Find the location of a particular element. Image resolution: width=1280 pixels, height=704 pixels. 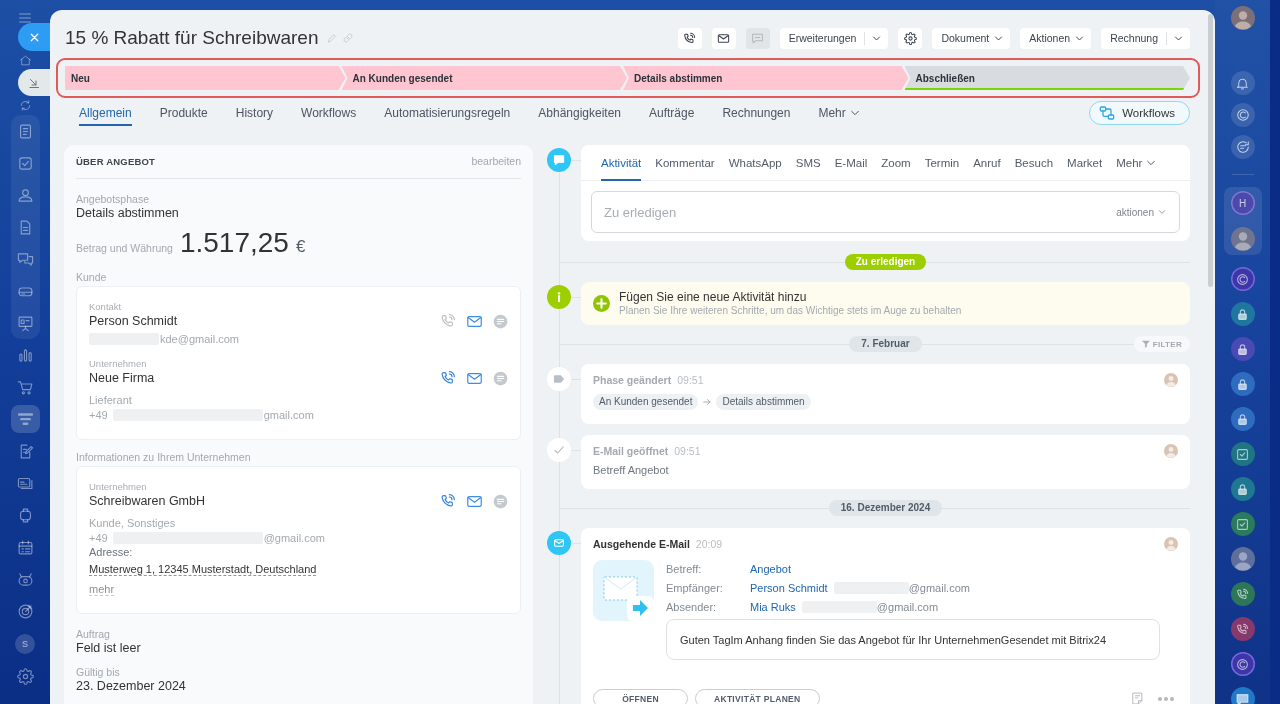

composer-tab: Besuch is located at coordinates (1034, 163).